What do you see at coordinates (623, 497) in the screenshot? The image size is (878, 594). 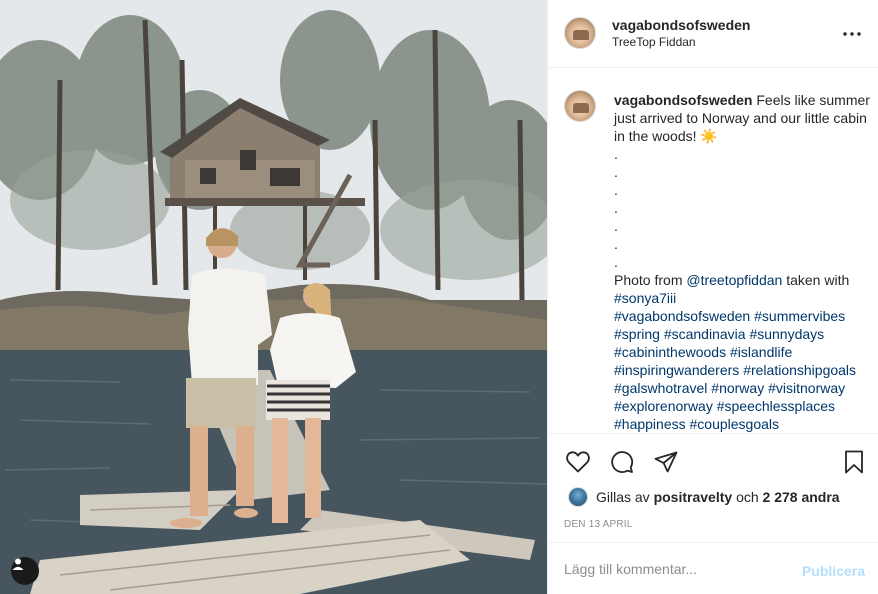 I see `likes-prefix: Gillas av` at bounding box center [623, 497].